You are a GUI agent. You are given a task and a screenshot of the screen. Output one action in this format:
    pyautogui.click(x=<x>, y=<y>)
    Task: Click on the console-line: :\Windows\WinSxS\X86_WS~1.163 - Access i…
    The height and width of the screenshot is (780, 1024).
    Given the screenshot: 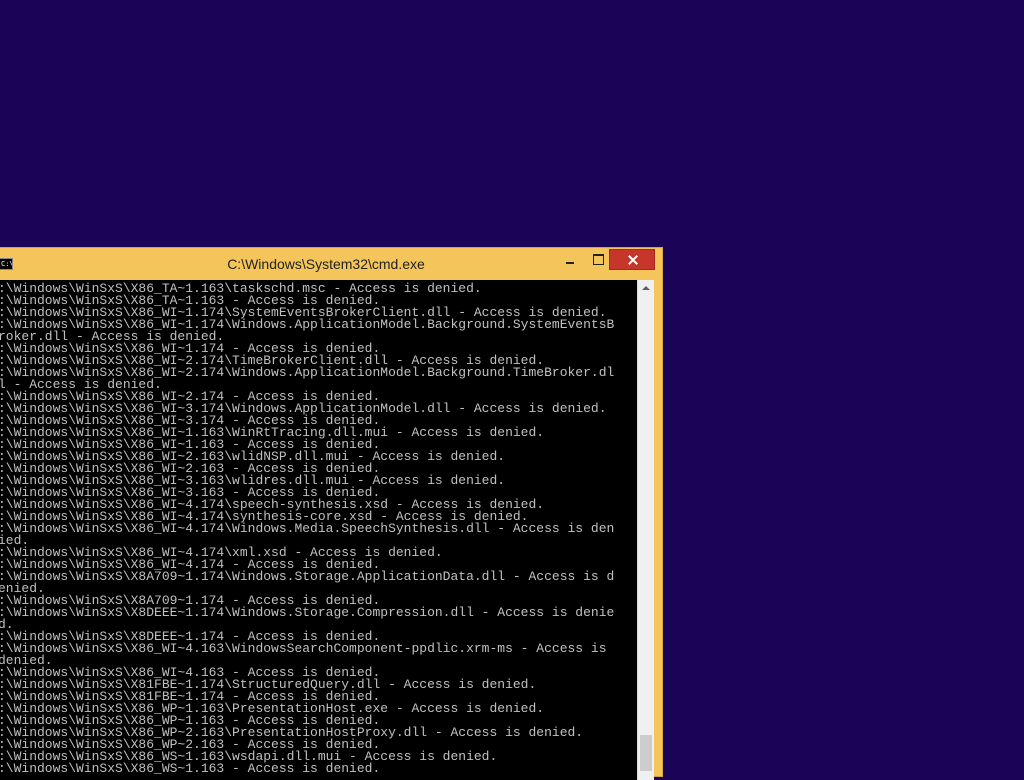 What is the action you would take?
    pyautogui.click(x=190, y=768)
    